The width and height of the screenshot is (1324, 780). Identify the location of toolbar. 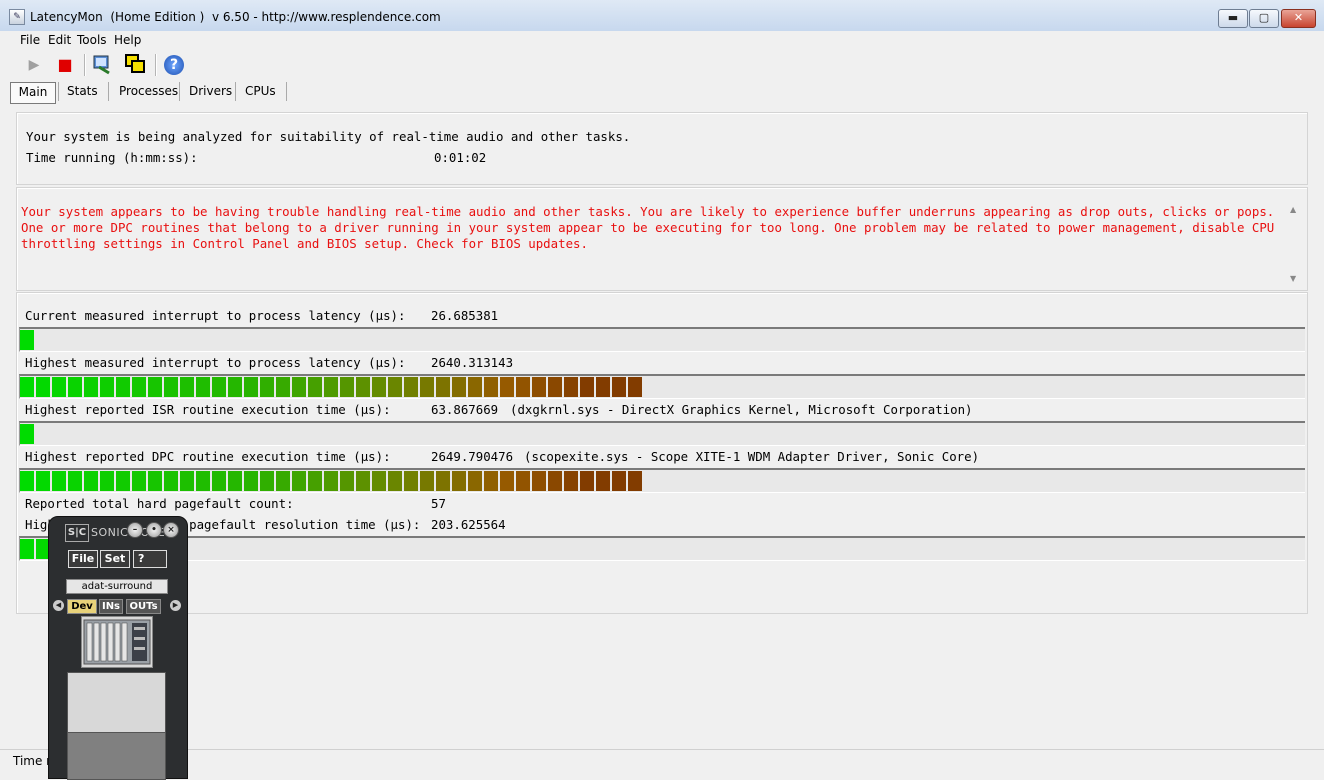
(662, 65).